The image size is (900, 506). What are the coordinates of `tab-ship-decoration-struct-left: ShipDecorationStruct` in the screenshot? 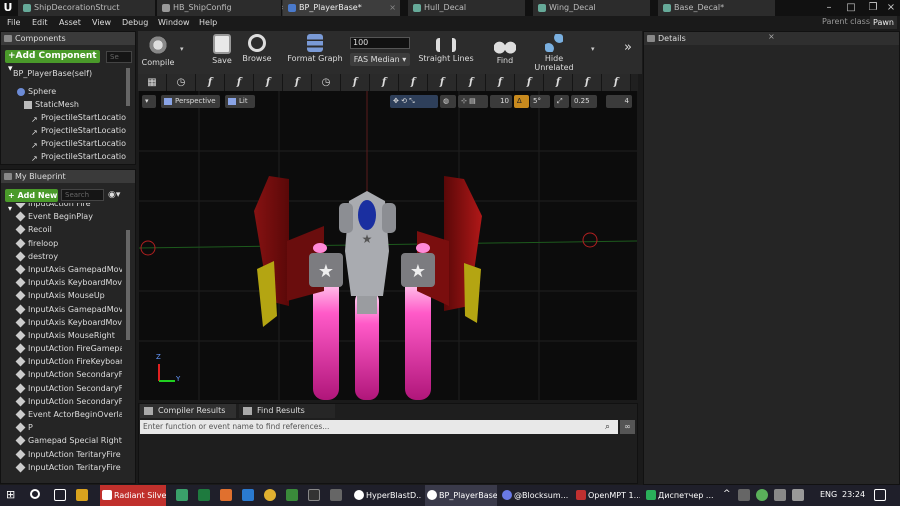 It's located at (87, 8).